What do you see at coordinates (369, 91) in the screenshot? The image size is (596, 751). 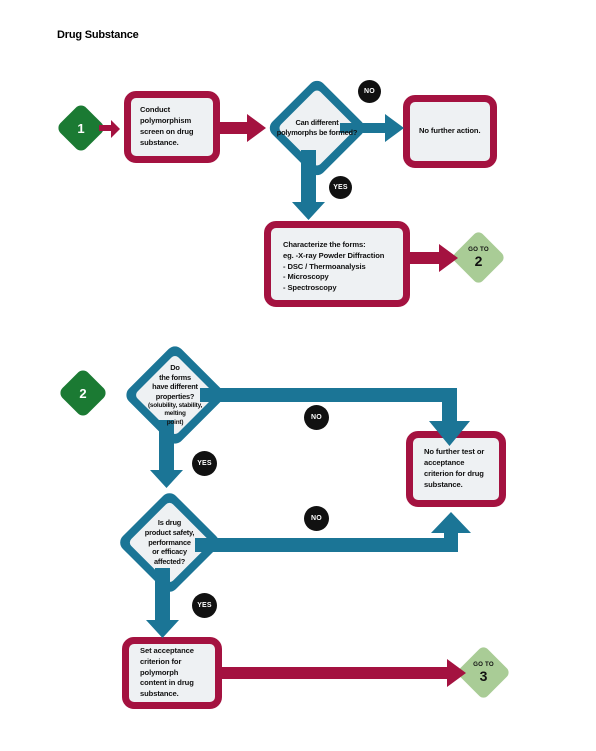 I see `badge-no-decision1: NO` at bounding box center [369, 91].